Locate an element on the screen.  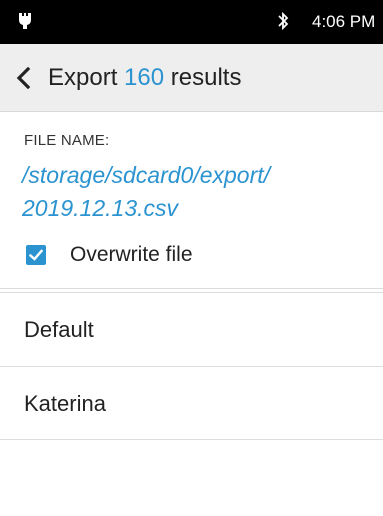
results-count: 160 is located at coordinates (144, 77).